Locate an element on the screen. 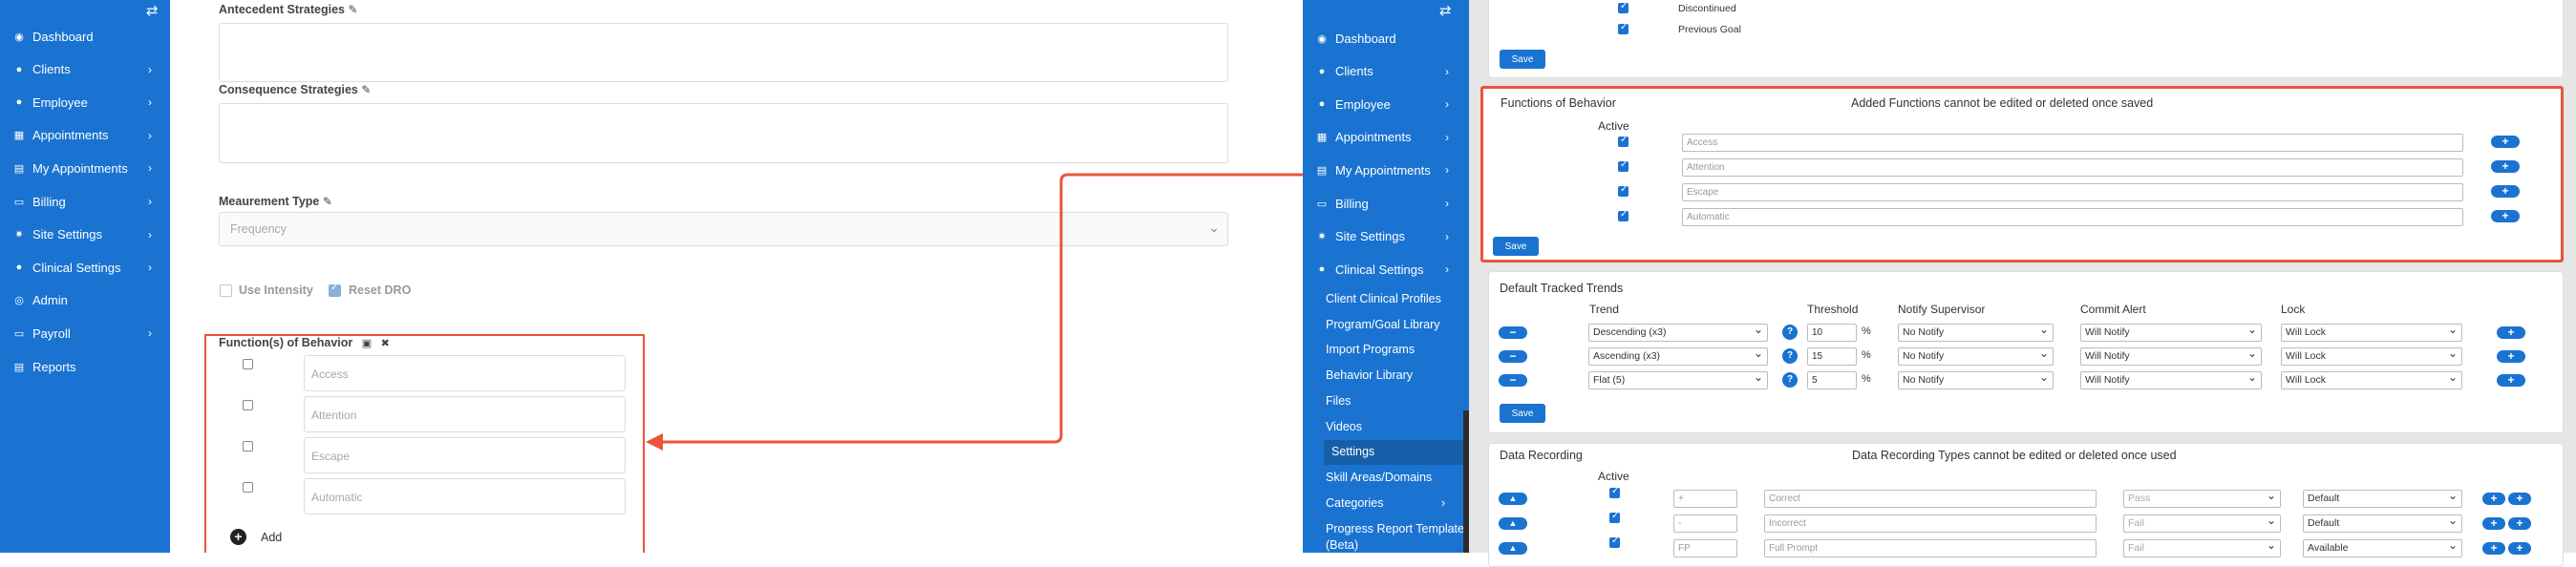 This screenshot has width=2576, height=567. sidebar-toggle-icon: ⇄ is located at coordinates (1445, 10).